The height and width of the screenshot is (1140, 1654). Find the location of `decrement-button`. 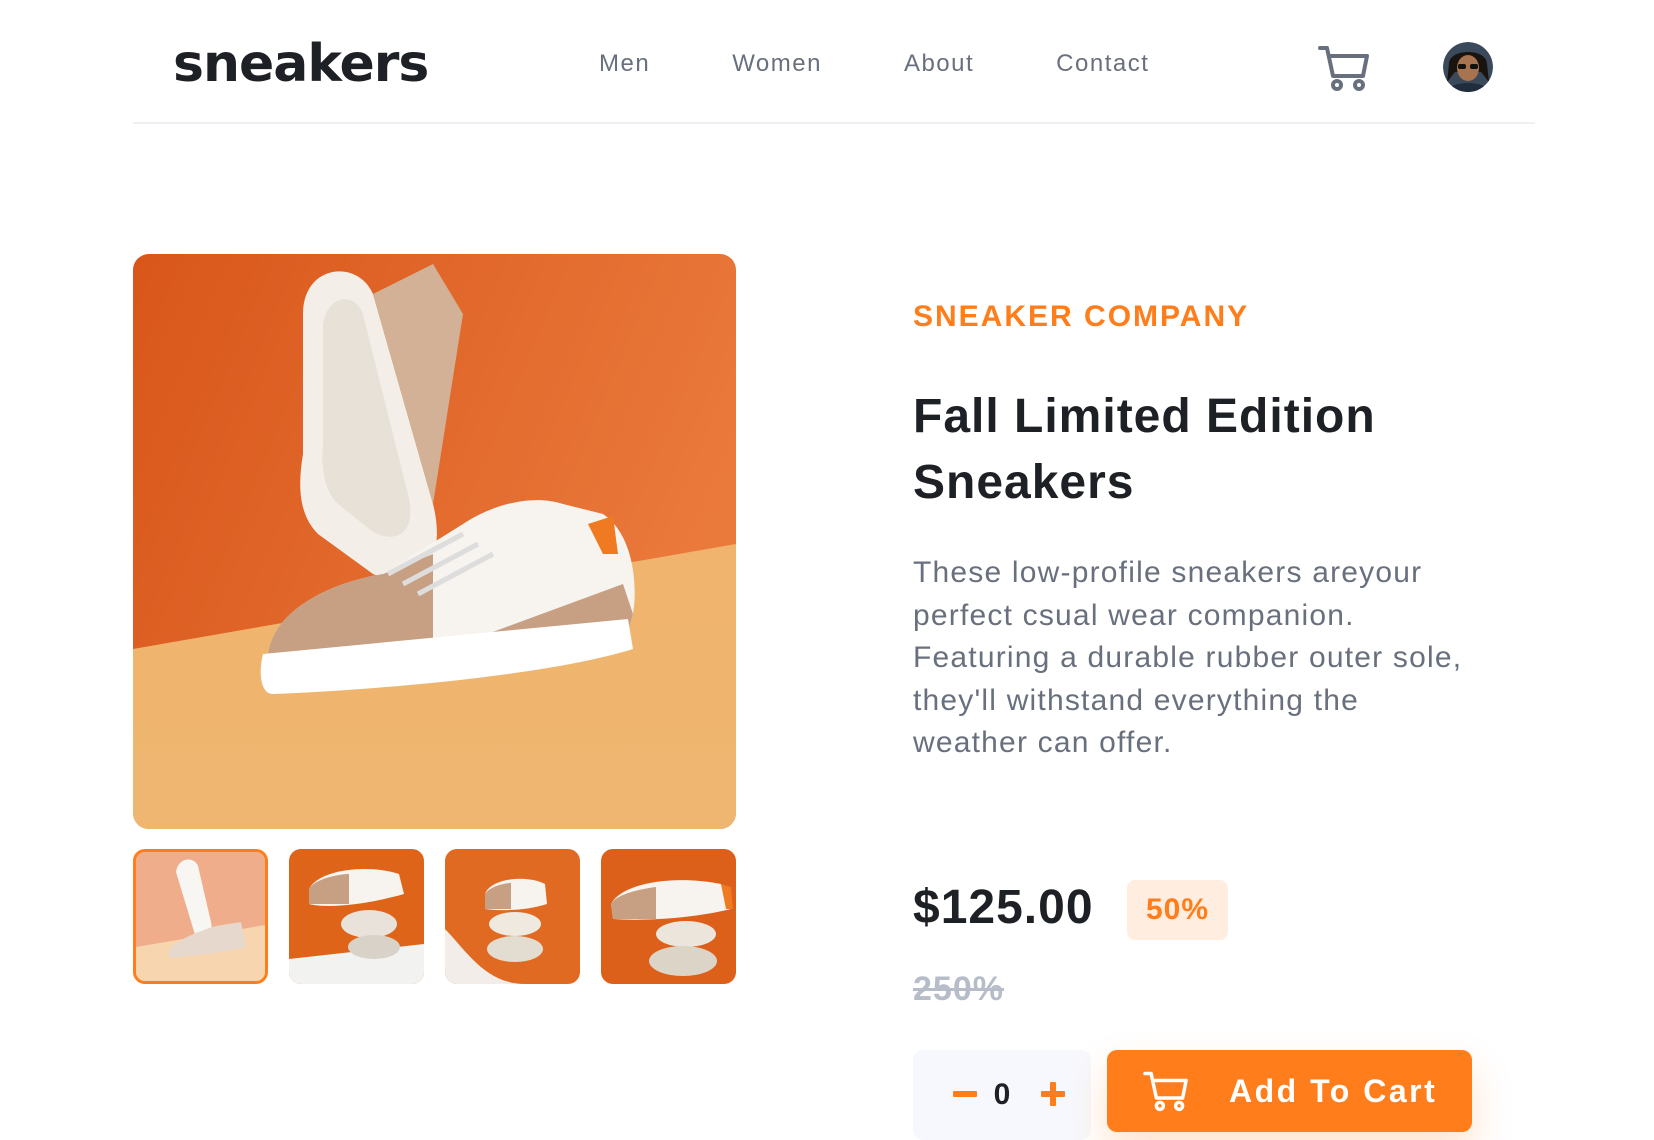

decrement-button is located at coordinates (965, 1094).